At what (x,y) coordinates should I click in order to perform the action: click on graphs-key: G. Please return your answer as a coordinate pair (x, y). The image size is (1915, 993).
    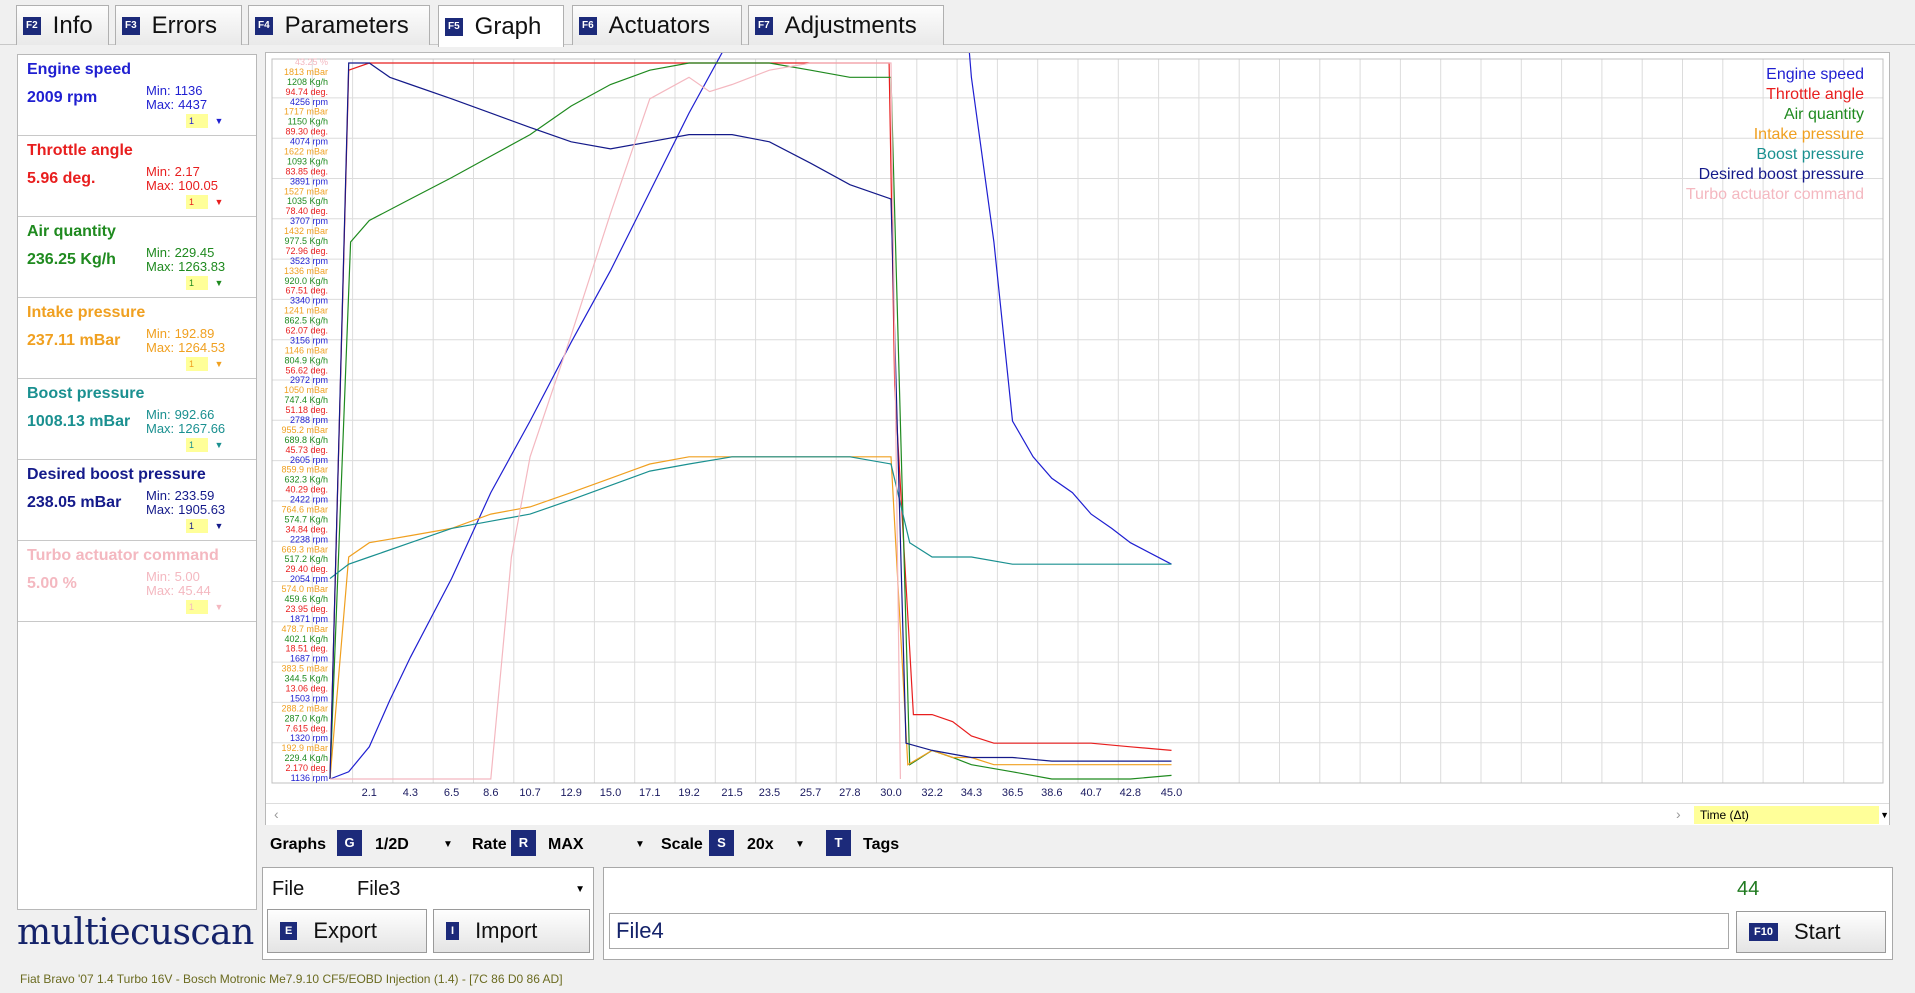
    Looking at the image, I should click on (349, 843).